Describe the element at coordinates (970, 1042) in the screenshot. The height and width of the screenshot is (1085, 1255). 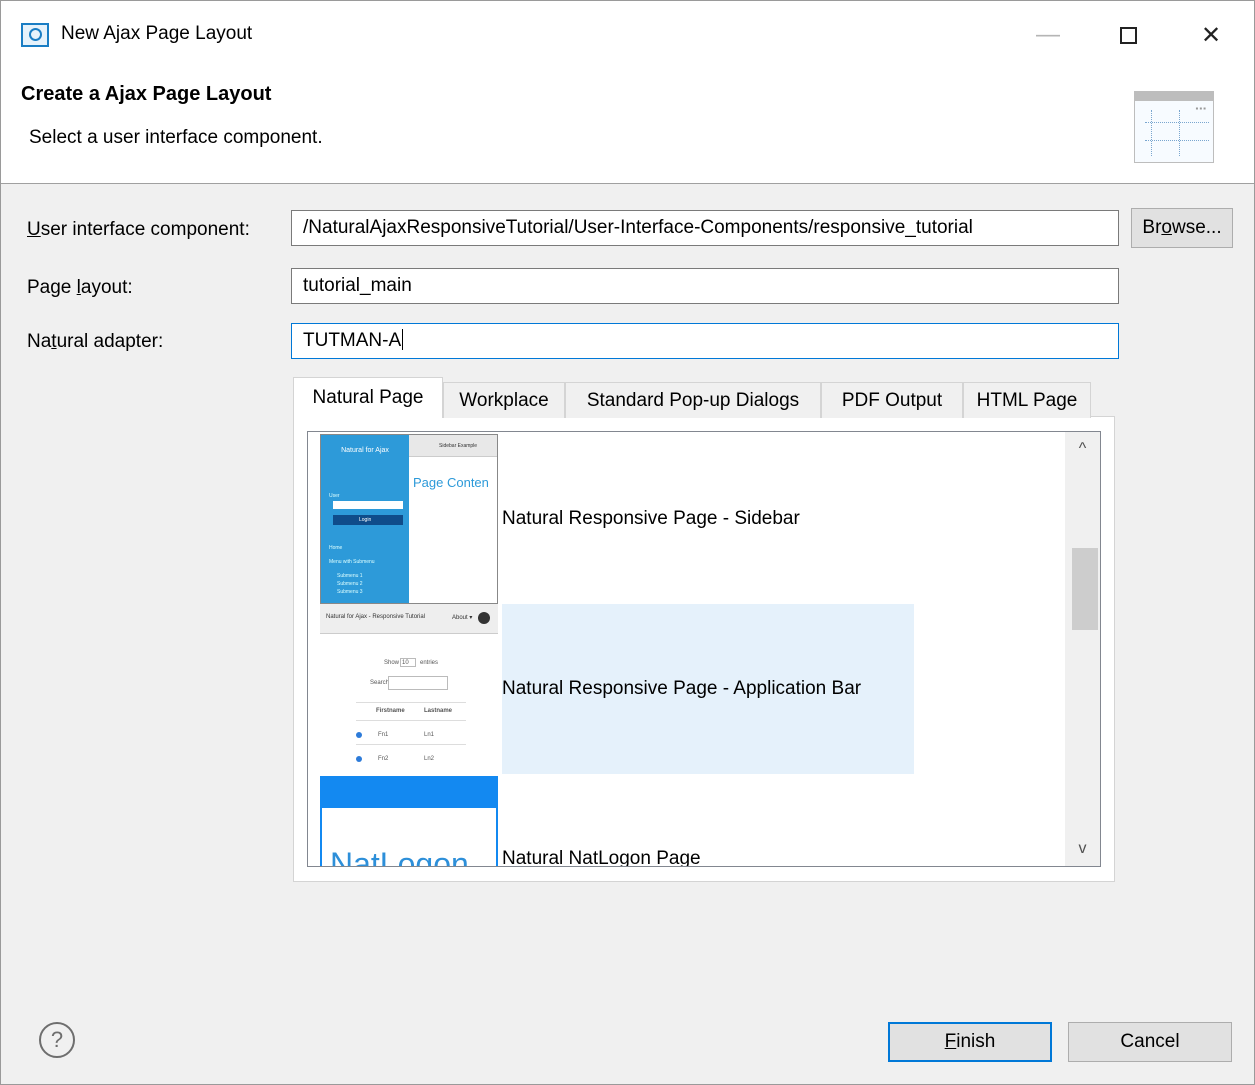
I see `finish-button: Finish` at that location.